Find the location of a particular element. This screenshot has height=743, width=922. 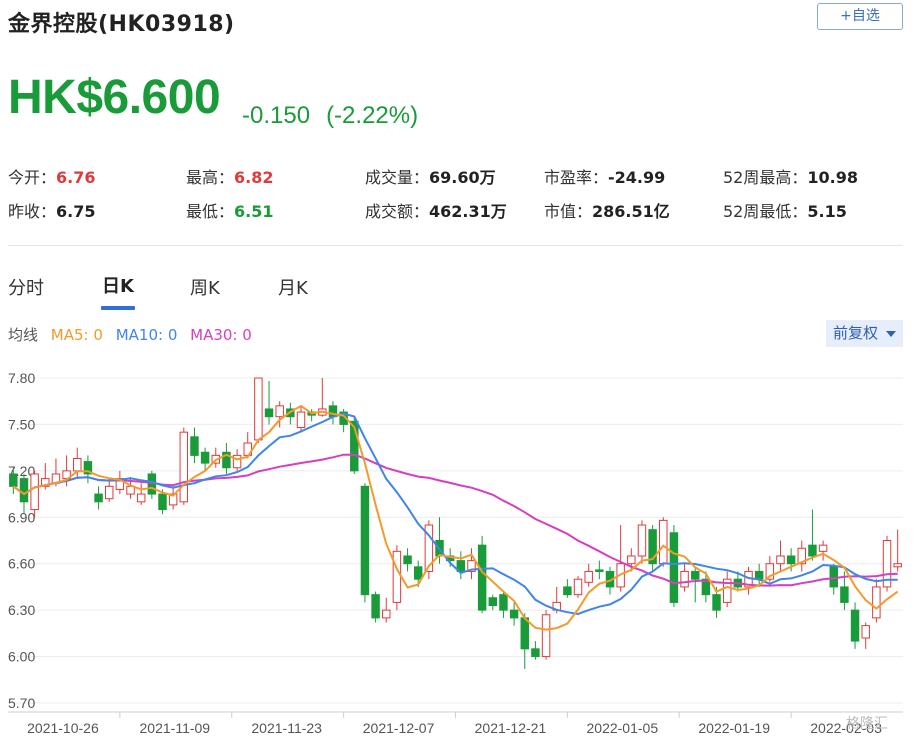

active-tab-indicator is located at coordinates (118, 308).